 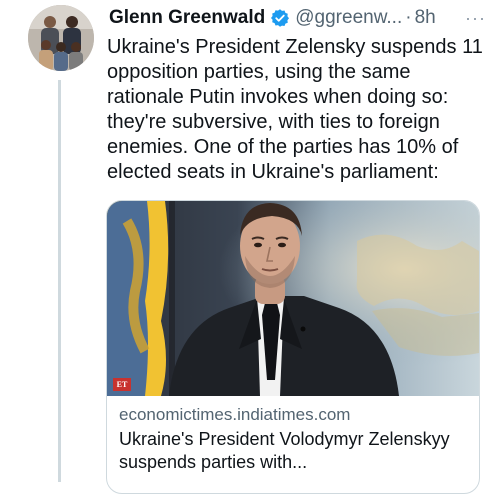 What do you see at coordinates (61, 38) in the screenshot?
I see `author-avatar` at bounding box center [61, 38].